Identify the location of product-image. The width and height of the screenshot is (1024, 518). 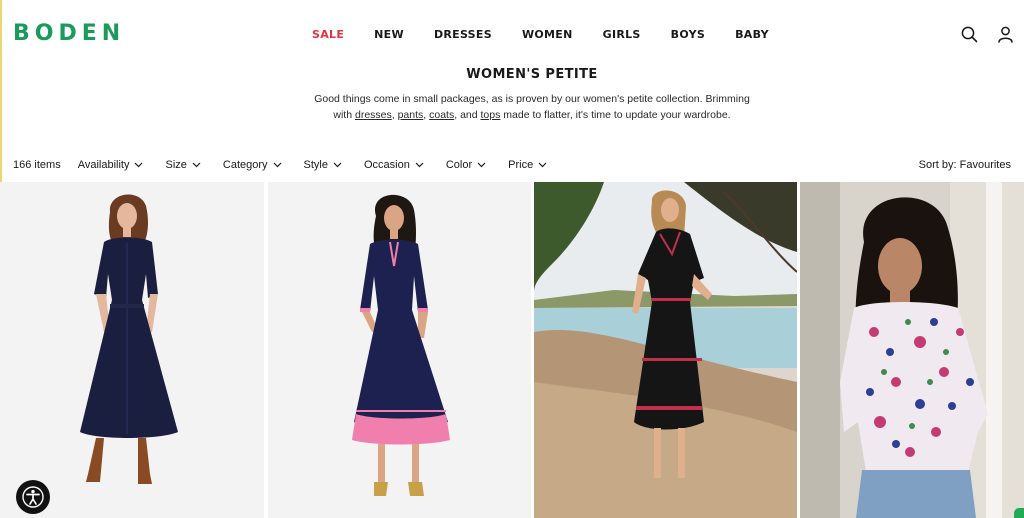
(912, 350).